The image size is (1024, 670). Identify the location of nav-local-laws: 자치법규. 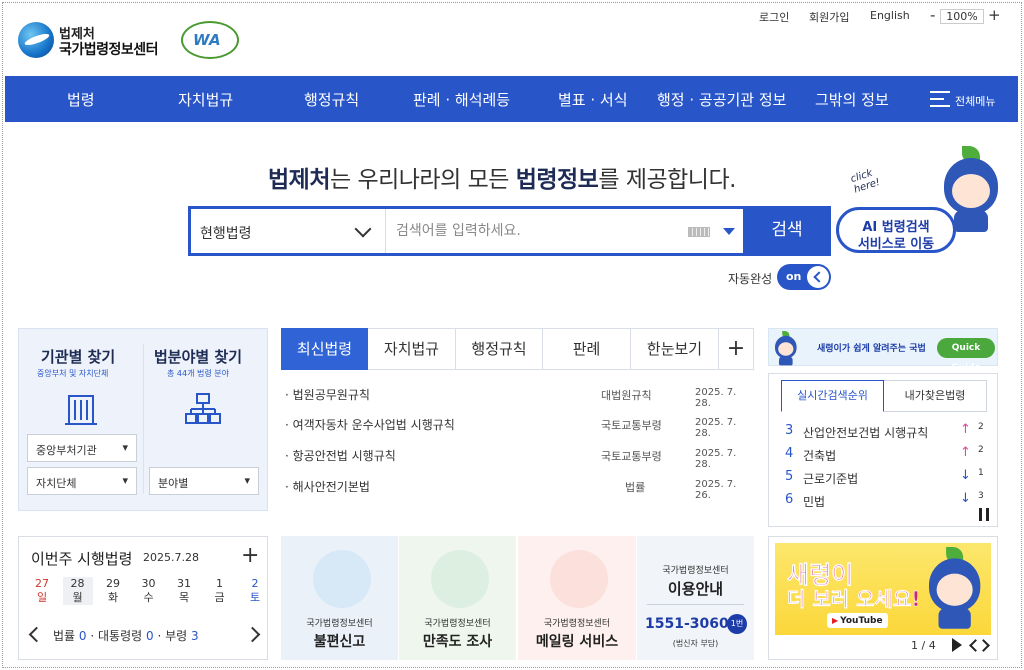
(205, 99).